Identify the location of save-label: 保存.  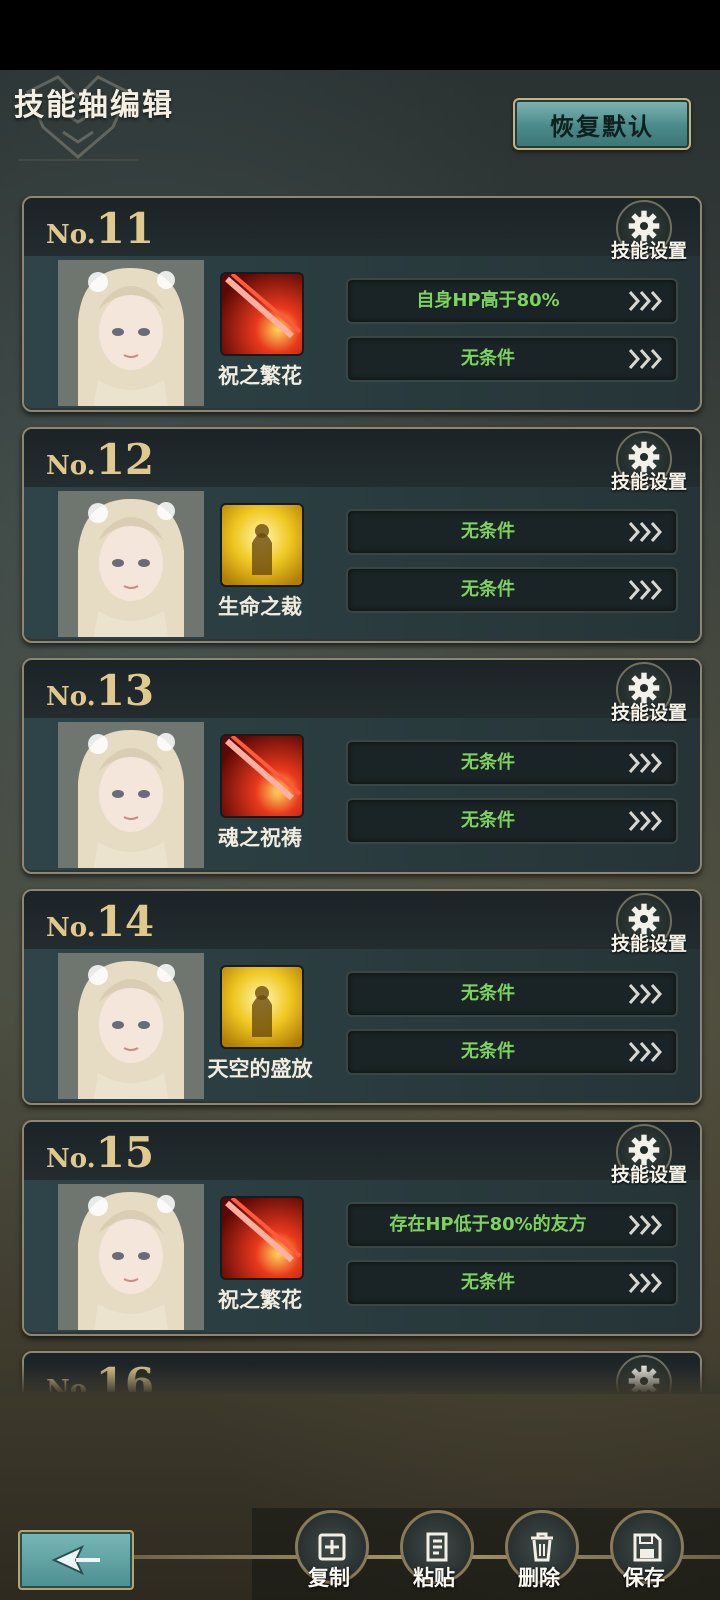
(644, 1578).